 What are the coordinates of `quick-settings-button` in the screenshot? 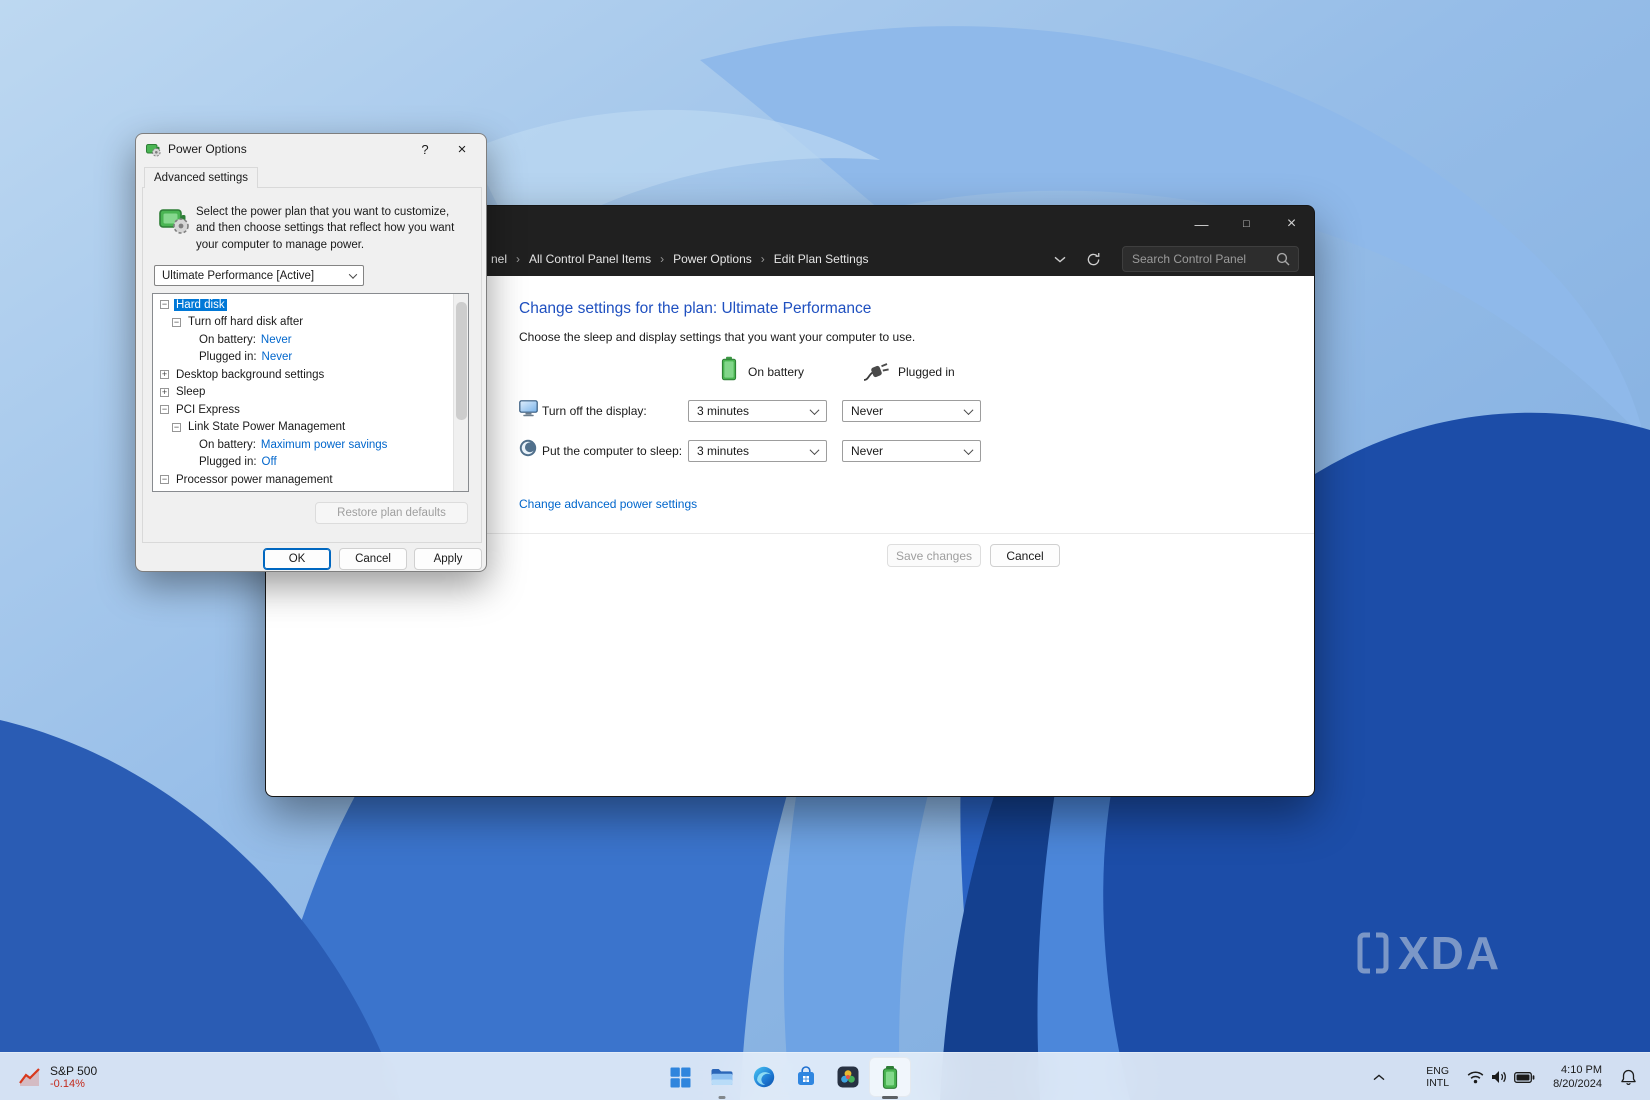 It's located at (1501, 1077).